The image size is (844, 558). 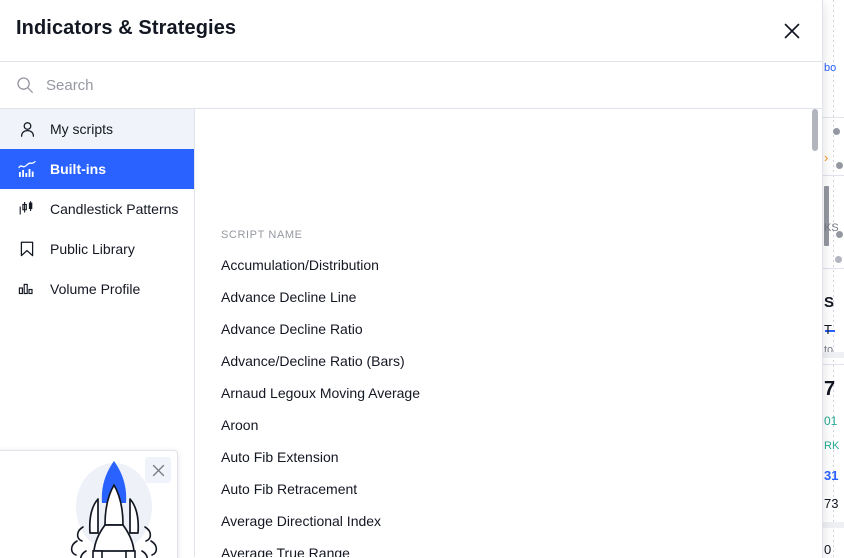 I want to click on script-name-label: Advance/Decline Ratio (Bars), so click(x=313, y=361).